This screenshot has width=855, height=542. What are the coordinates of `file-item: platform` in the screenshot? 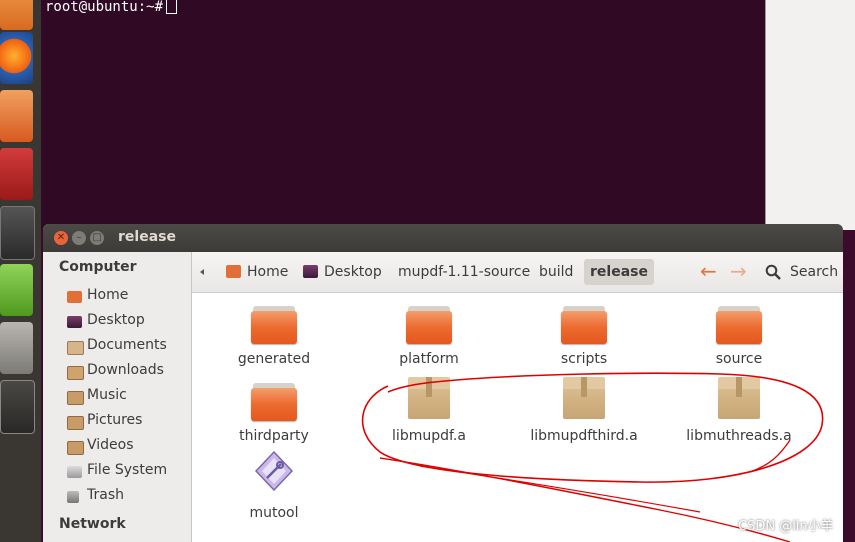 It's located at (429, 330).